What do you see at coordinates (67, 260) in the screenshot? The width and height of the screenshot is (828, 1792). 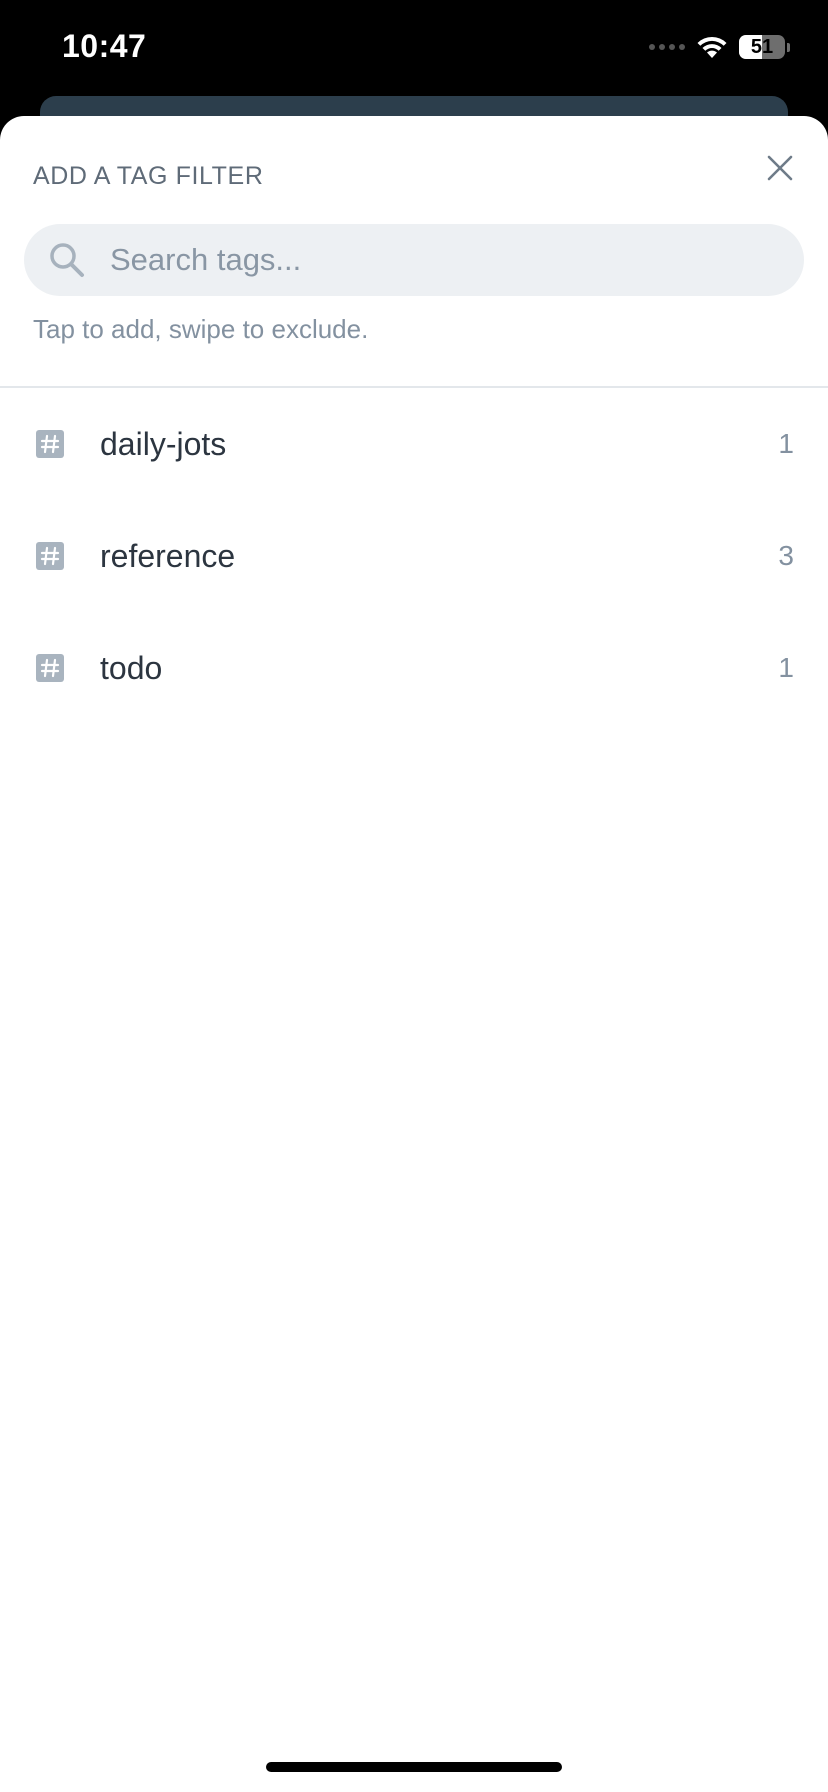 I see `search-icon` at bounding box center [67, 260].